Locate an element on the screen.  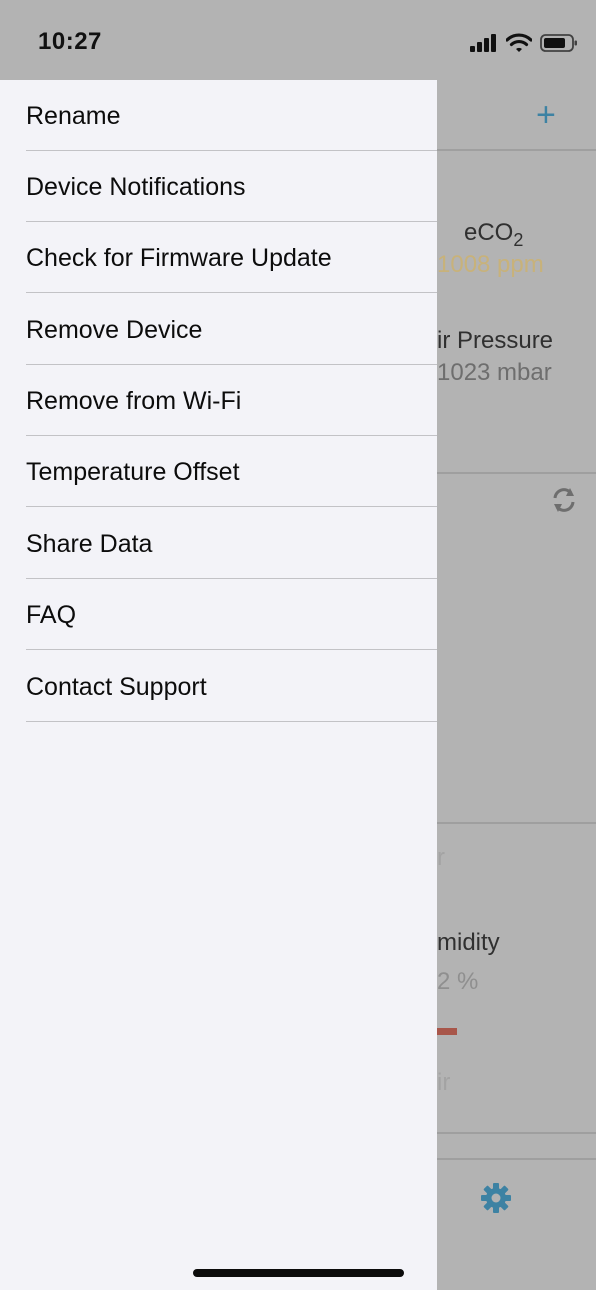
status-icons is located at coordinates (524, 43).